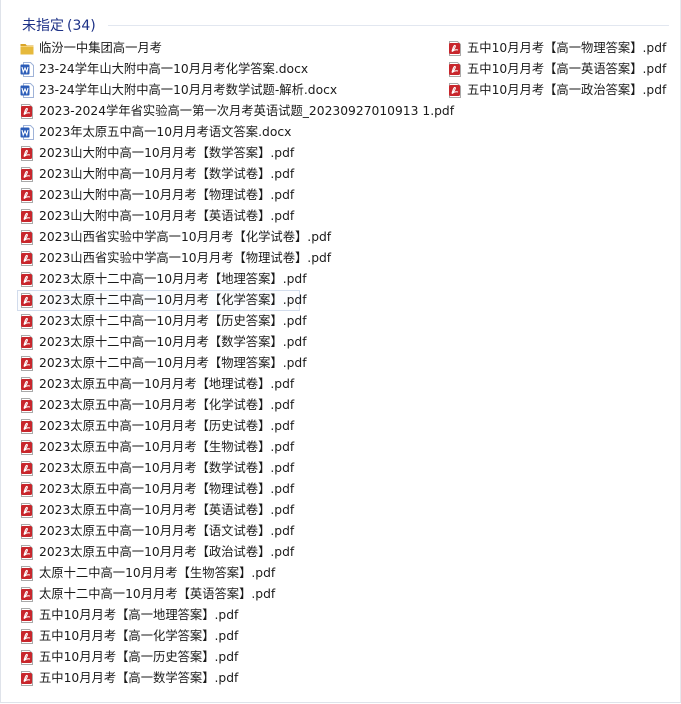 The height and width of the screenshot is (704, 681). What do you see at coordinates (43, 26) in the screenshot?
I see `group-title-text: 未指定` at bounding box center [43, 26].